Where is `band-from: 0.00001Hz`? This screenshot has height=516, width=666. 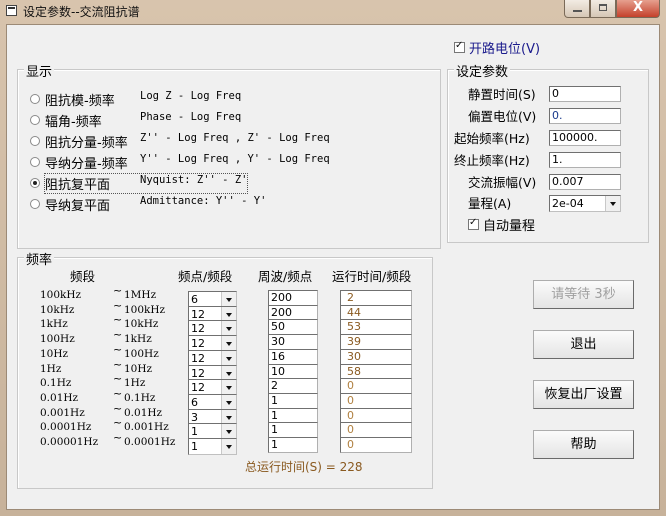 band-from: 0.00001Hz is located at coordinates (69, 442).